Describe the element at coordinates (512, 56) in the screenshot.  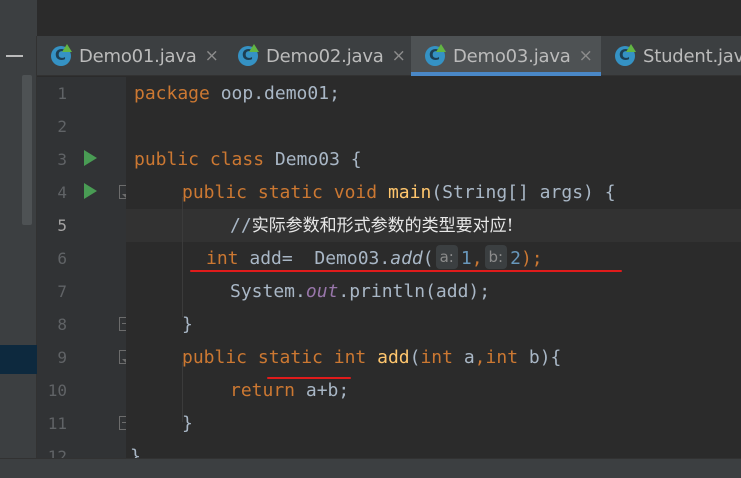
I see `tab-label: Demo03.java` at that location.